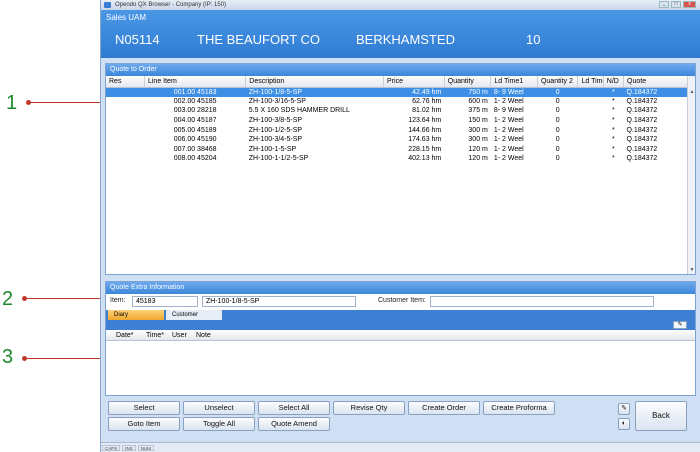 This screenshot has width=700, height=452. I want to click on vertical-scrollbar: ▲ ▼, so click(691, 175).